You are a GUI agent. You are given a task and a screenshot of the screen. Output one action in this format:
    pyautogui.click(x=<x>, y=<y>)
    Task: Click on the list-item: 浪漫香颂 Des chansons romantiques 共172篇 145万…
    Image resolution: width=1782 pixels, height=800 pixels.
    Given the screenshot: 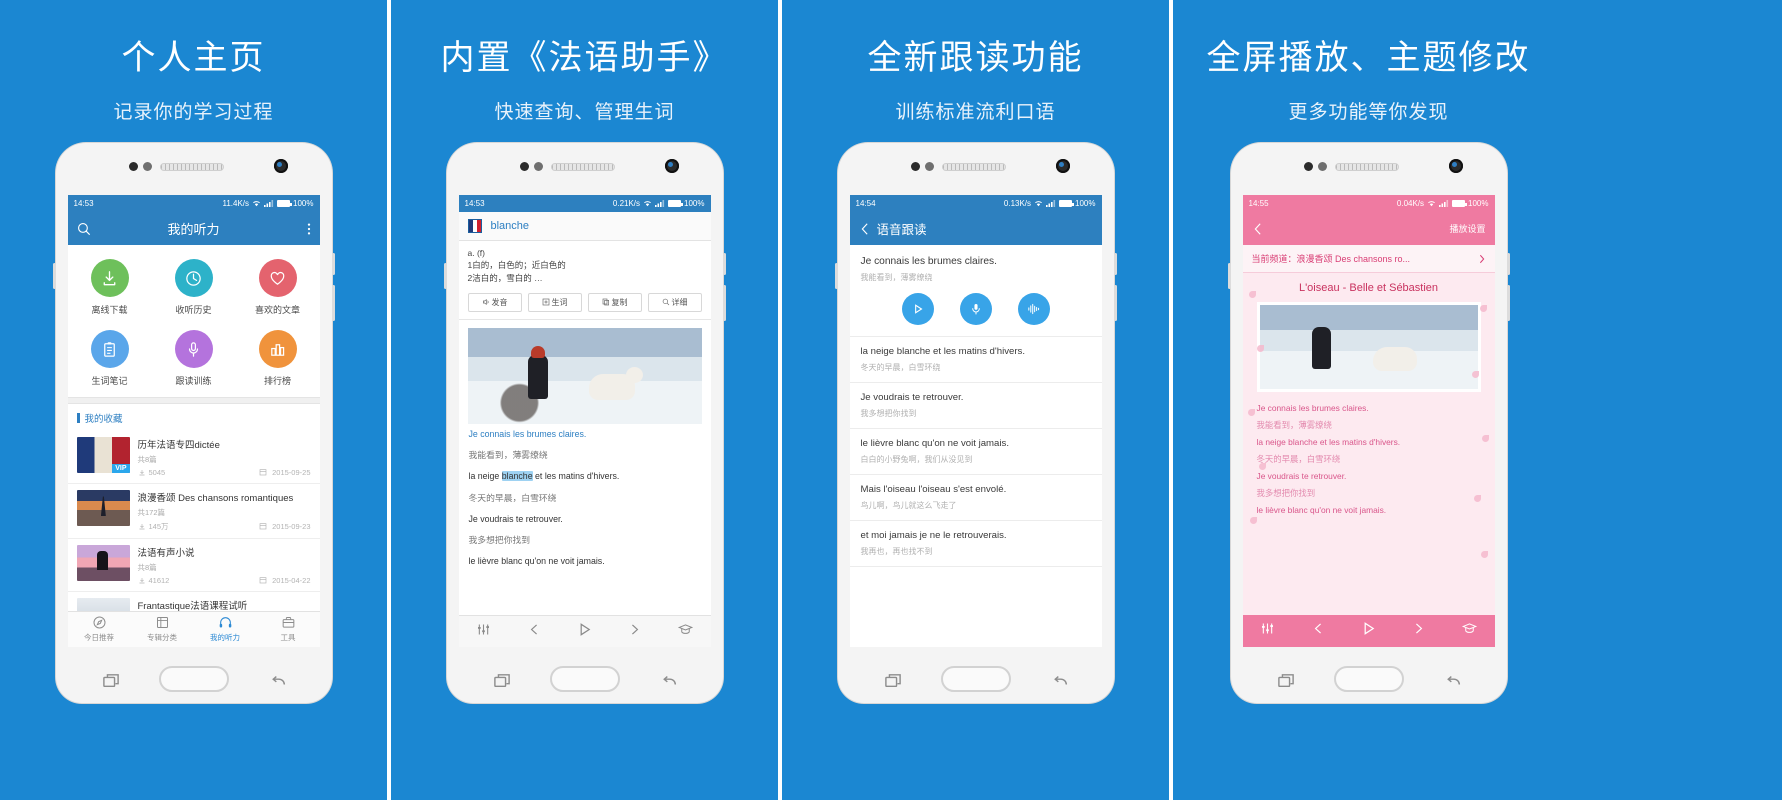 What is the action you would take?
    pyautogui.click(x=193, y=511)
    